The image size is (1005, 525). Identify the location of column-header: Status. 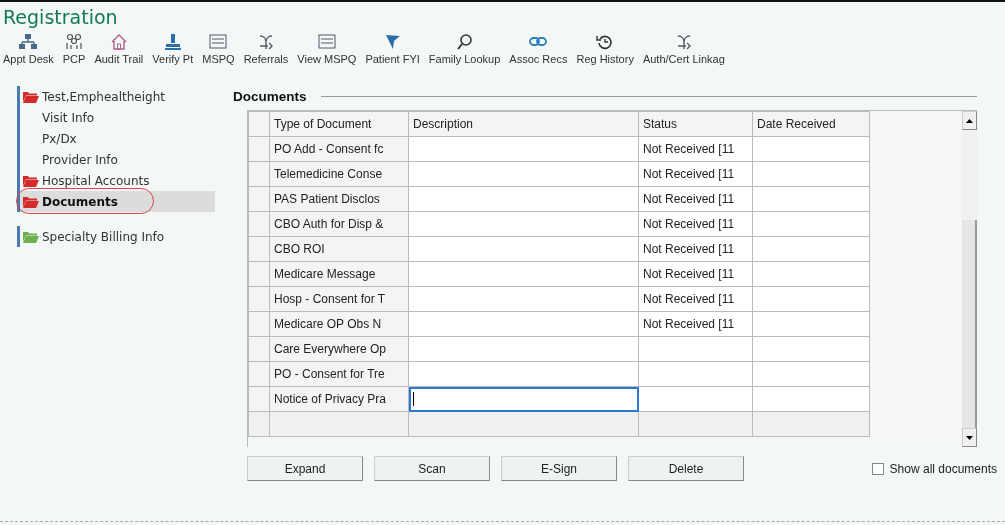
(695, 124).